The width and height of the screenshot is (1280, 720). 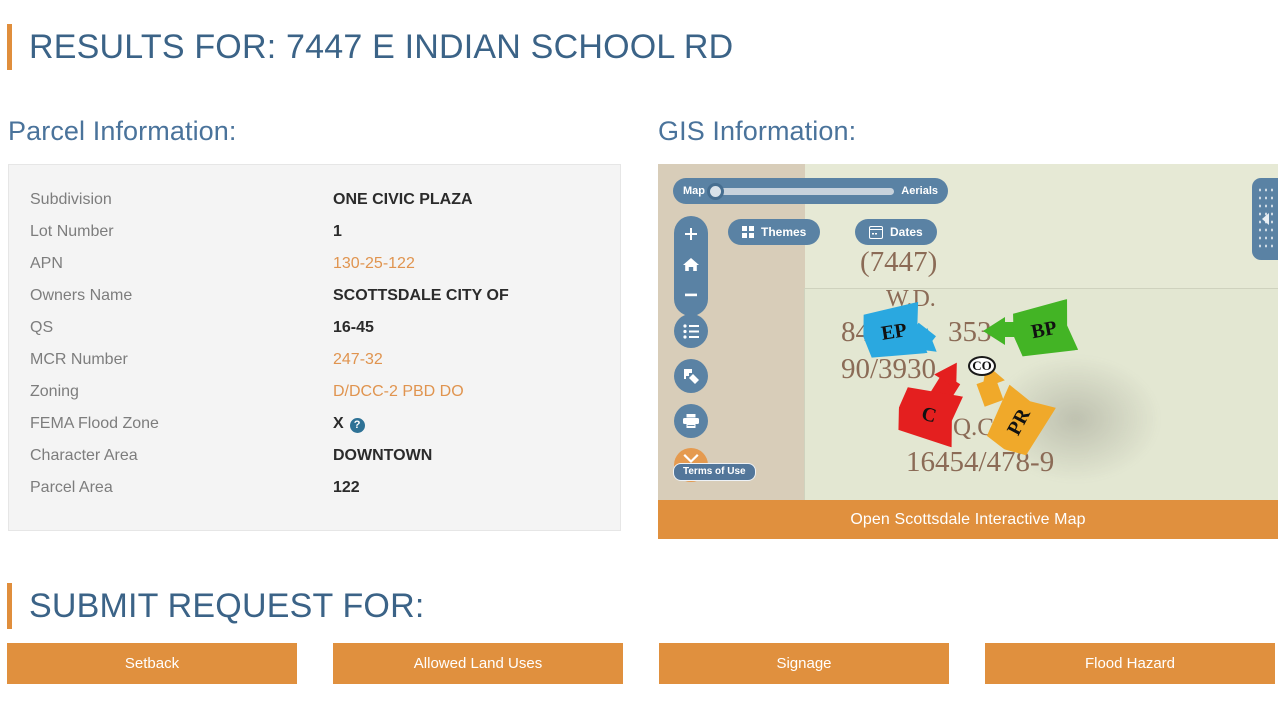 What do you see at coordinates (804, 663) in the screenshot?
I see `signage-button: Signage` at bounding box center [804, 663].